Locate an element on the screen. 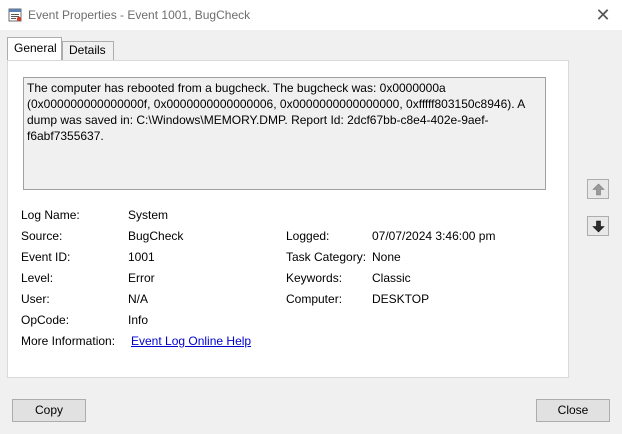  event-id-value: 1001 is located at coordinates (141, 257).